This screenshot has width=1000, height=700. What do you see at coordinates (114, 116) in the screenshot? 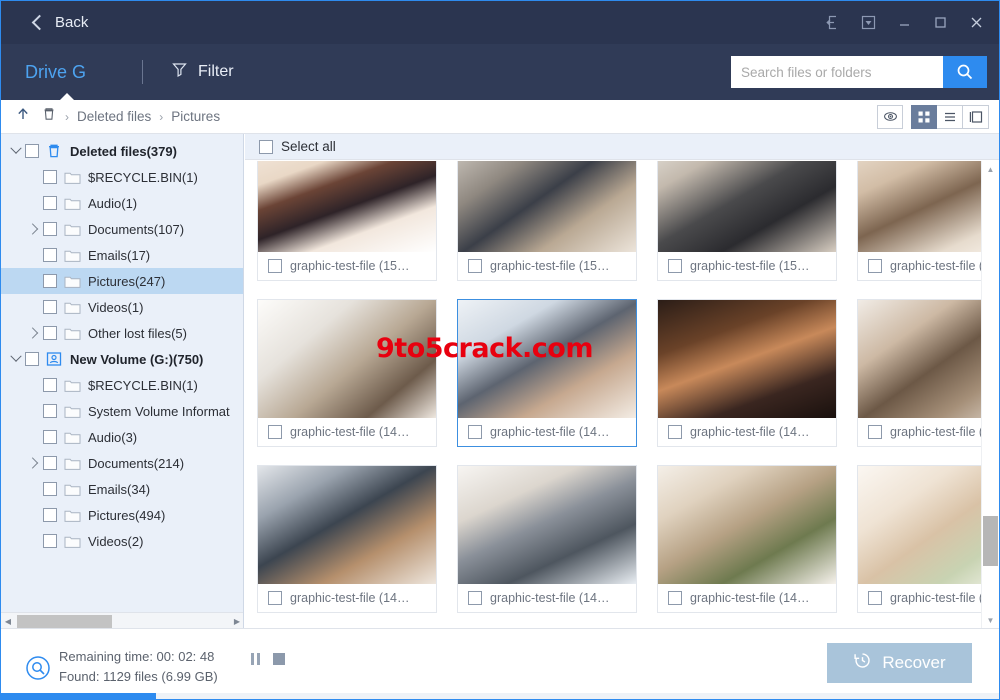
I see `breadcrumb-item-0: Deleted files` at bounding box center [114, 116].